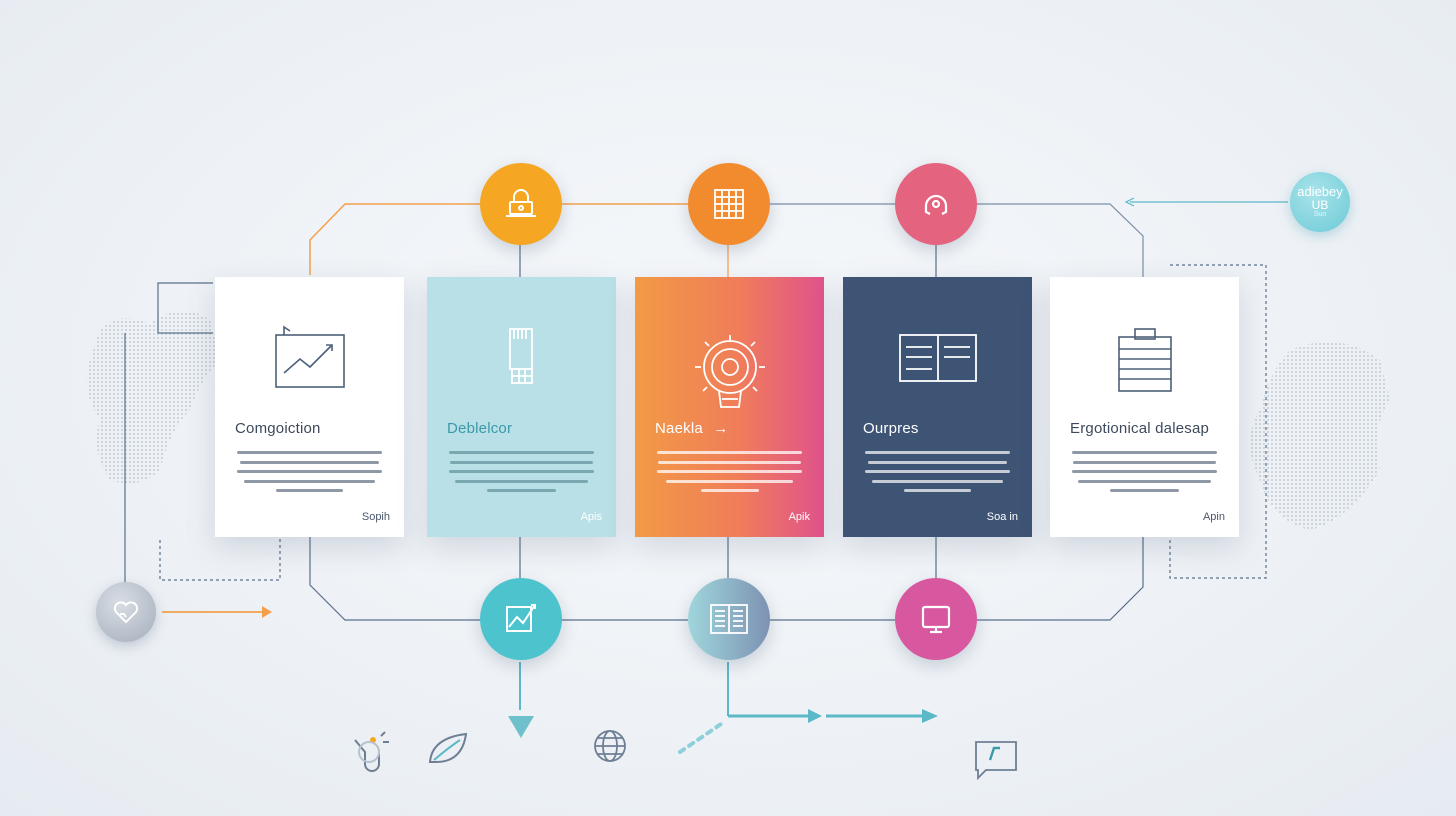 Image resolution: width=1456 pixels, height=816 pixels. I want to click on clipboard-list-icon, so click(1144, 360).